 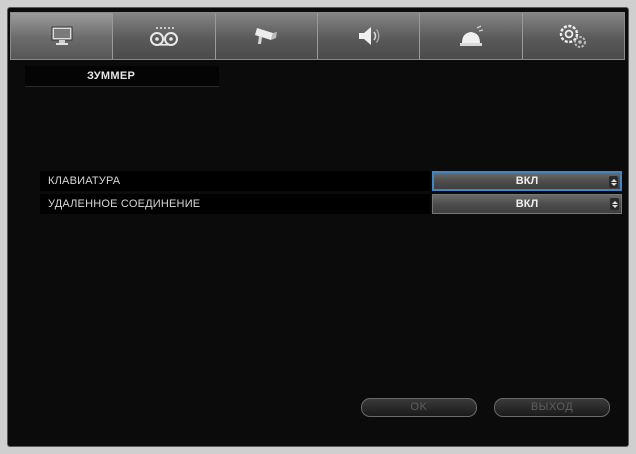 I want to click on tab-audio, so click(x=369, y=36).